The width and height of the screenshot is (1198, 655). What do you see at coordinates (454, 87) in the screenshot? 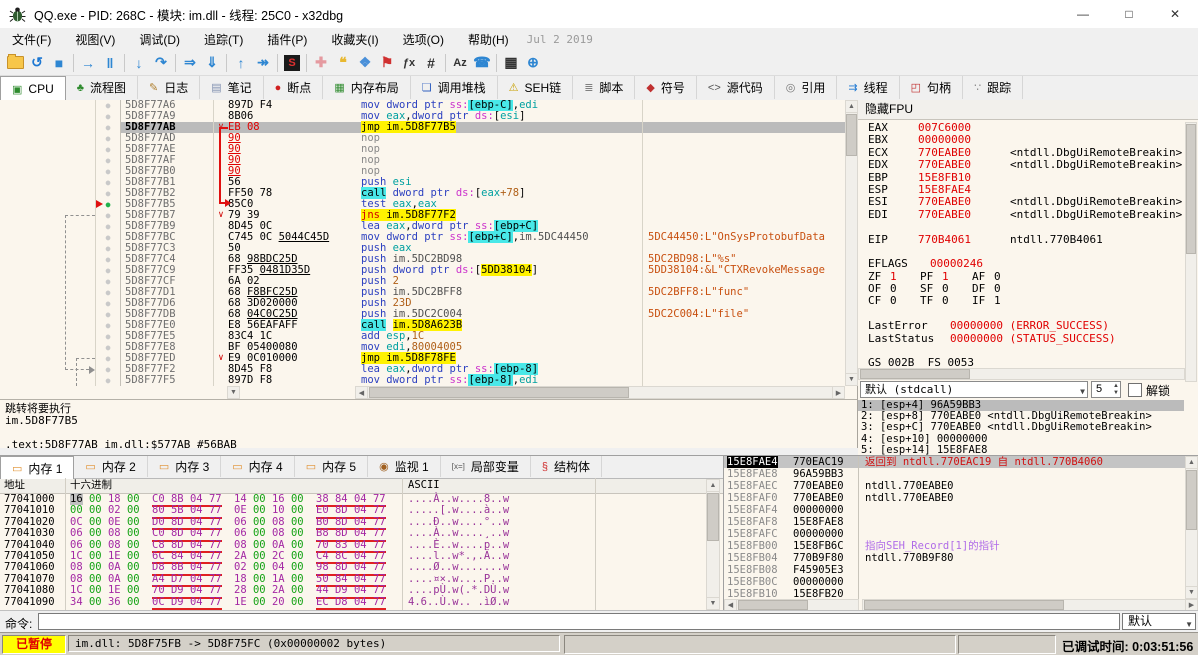
I see `tab-call-stack: ❏ 调用堆栈` at bounding box center [454, 87].